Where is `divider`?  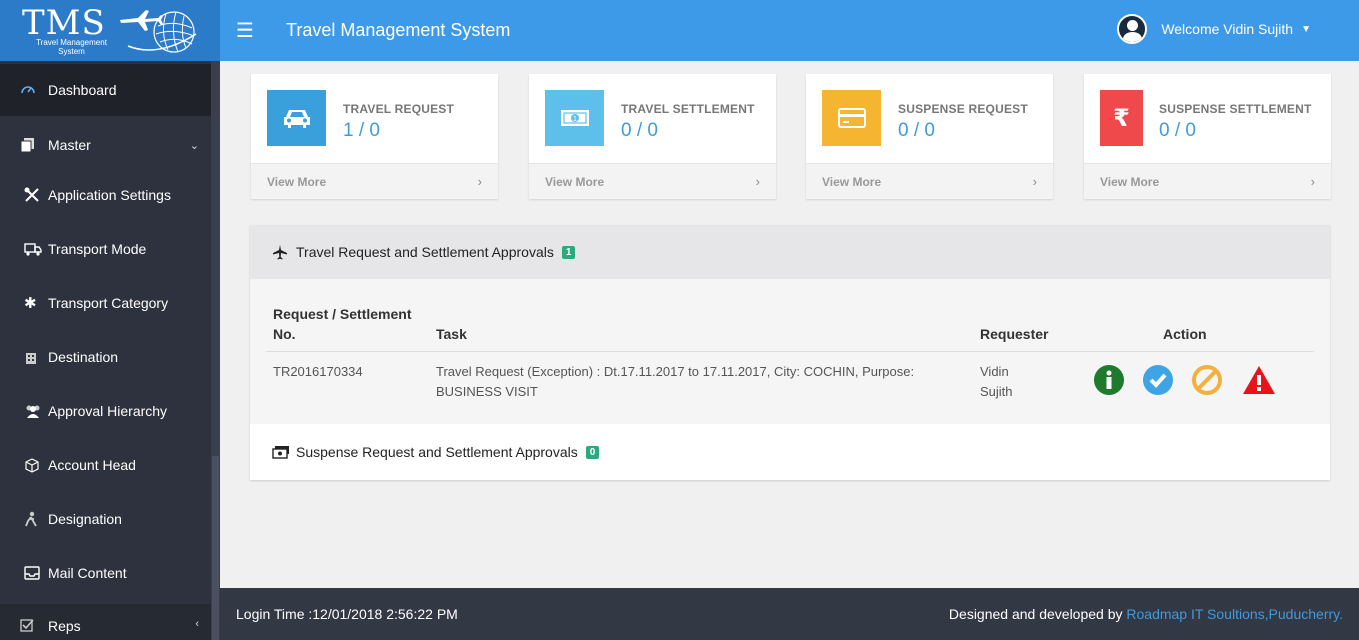 divider is located at coordinates (790, 351).